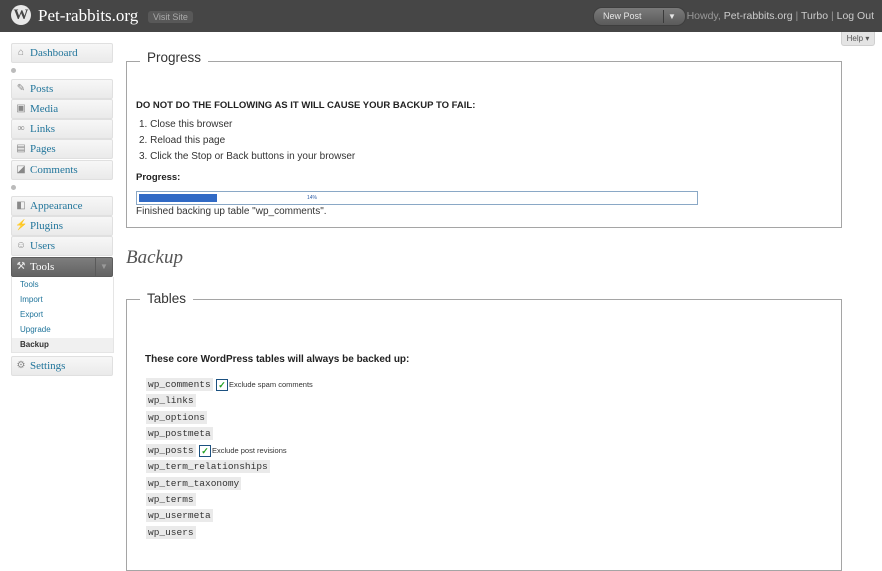  I want to click on pages-icon: ▤, so click(21, 148).